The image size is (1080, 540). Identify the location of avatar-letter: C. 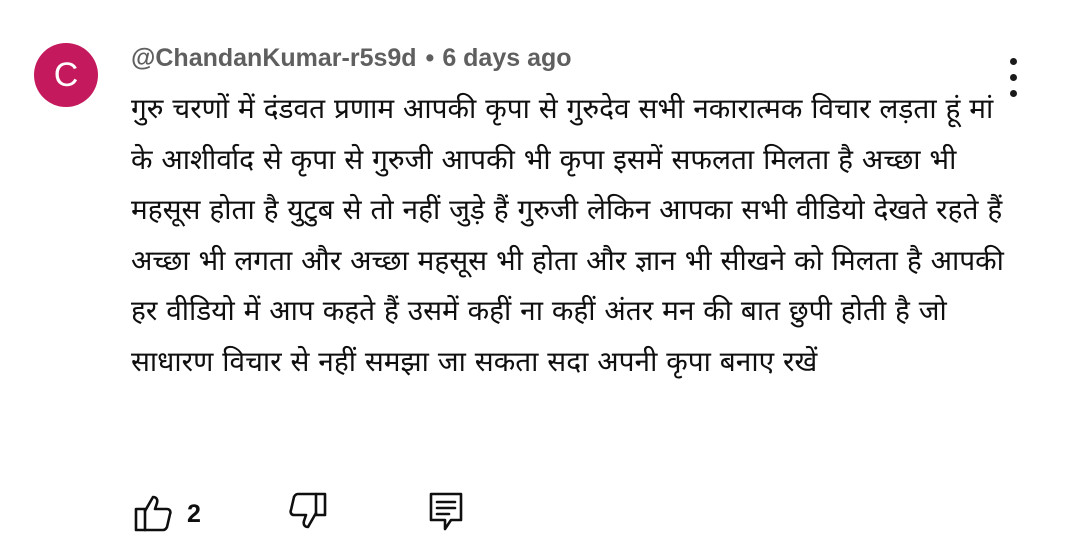
(66, 75).